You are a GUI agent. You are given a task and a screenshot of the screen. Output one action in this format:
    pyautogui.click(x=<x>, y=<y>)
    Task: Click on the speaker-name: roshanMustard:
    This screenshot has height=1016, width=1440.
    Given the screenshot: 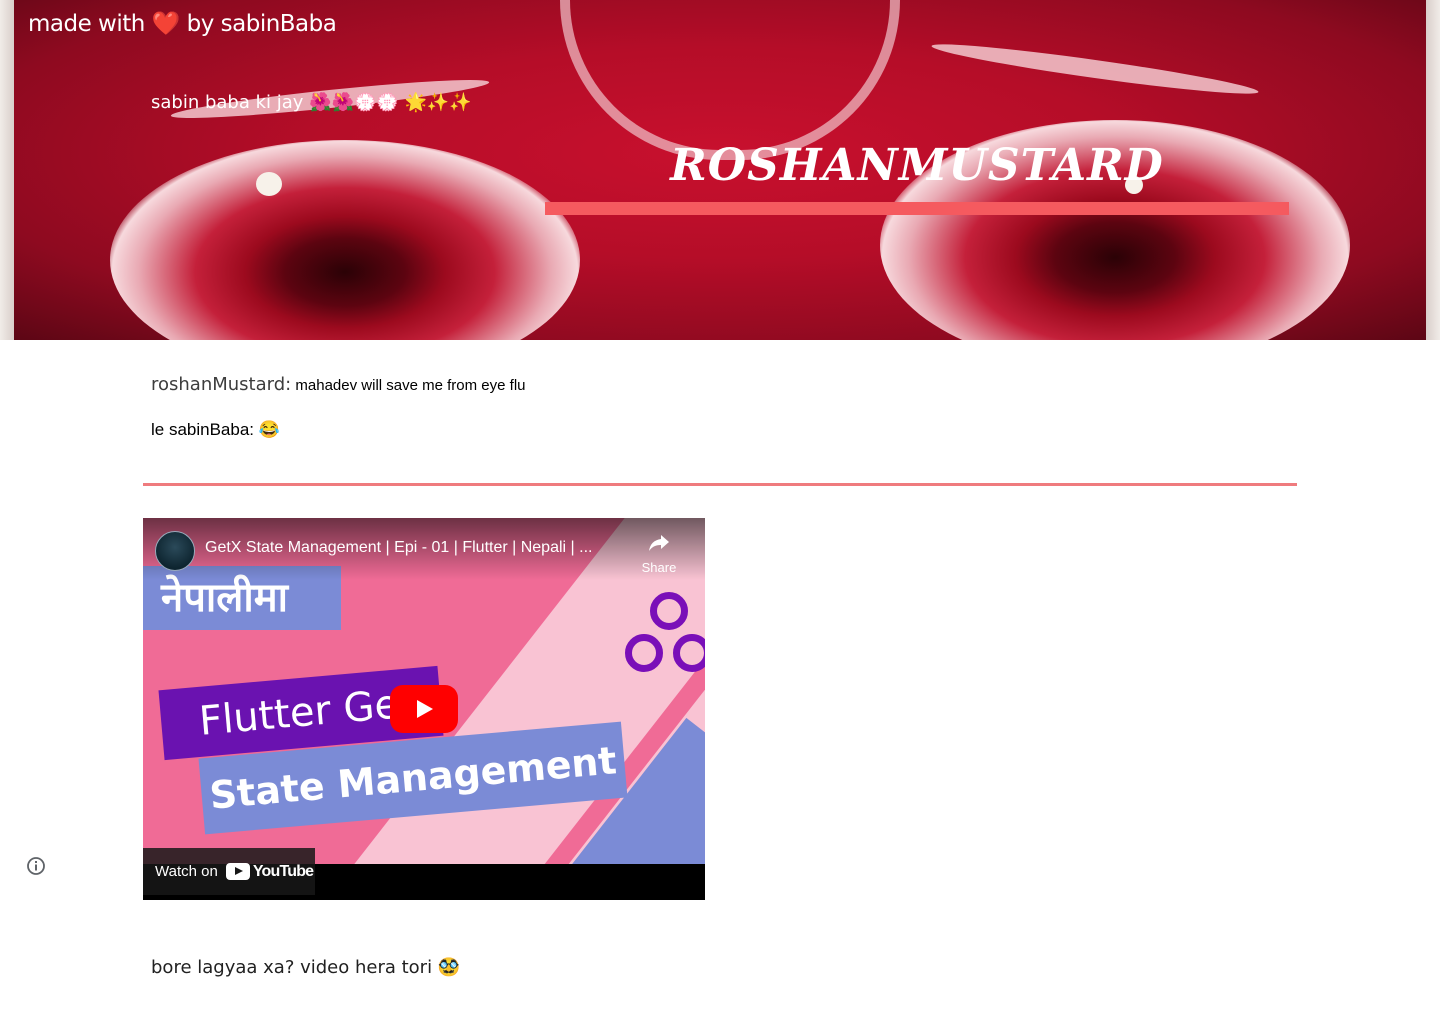 What is the action you would take?
    pyautogui.click(x=221, y=384)
    